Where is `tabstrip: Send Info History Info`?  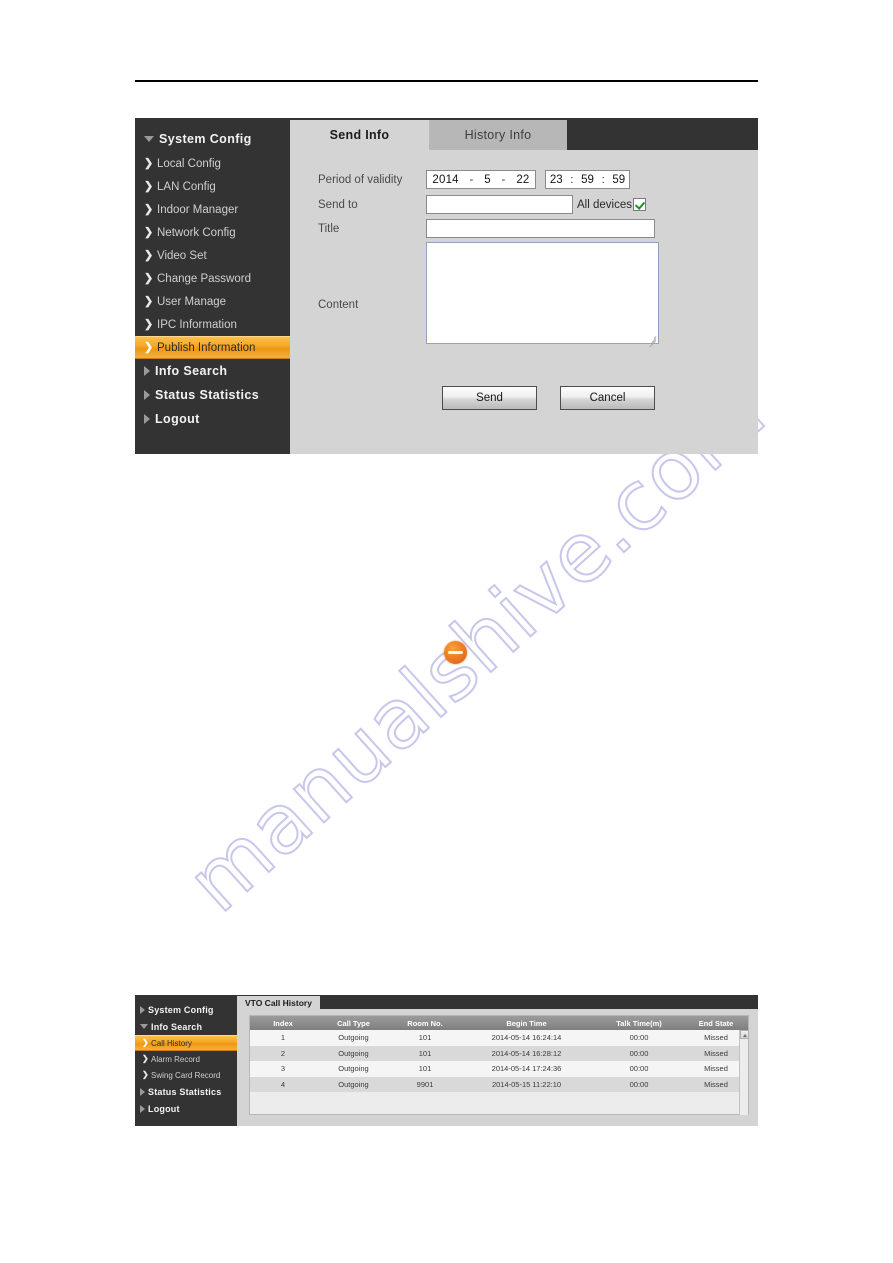
tabstrip: Send Info History Info is located at coordinates (524, 134).